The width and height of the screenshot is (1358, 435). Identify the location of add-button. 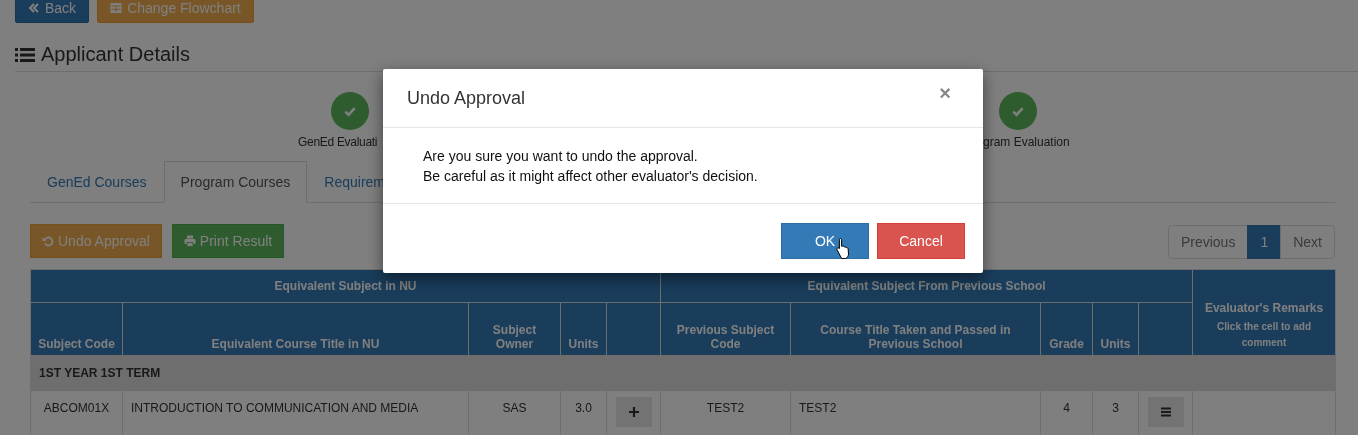
(633, 412).